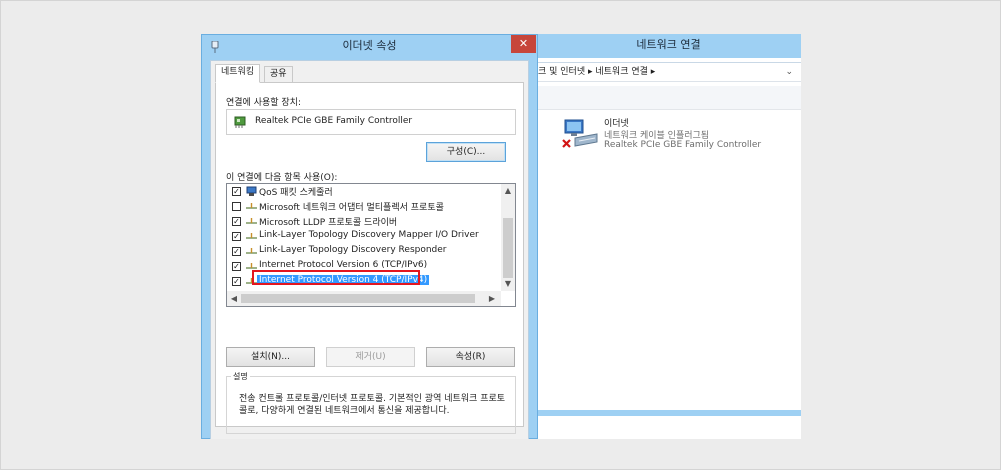 The height and width of the screenshot is (470, 1001). Describe the element at coordinates (263, 103) in the screenshot. I see `connect-using-label: 연결에 사용할 장치:` at that location.